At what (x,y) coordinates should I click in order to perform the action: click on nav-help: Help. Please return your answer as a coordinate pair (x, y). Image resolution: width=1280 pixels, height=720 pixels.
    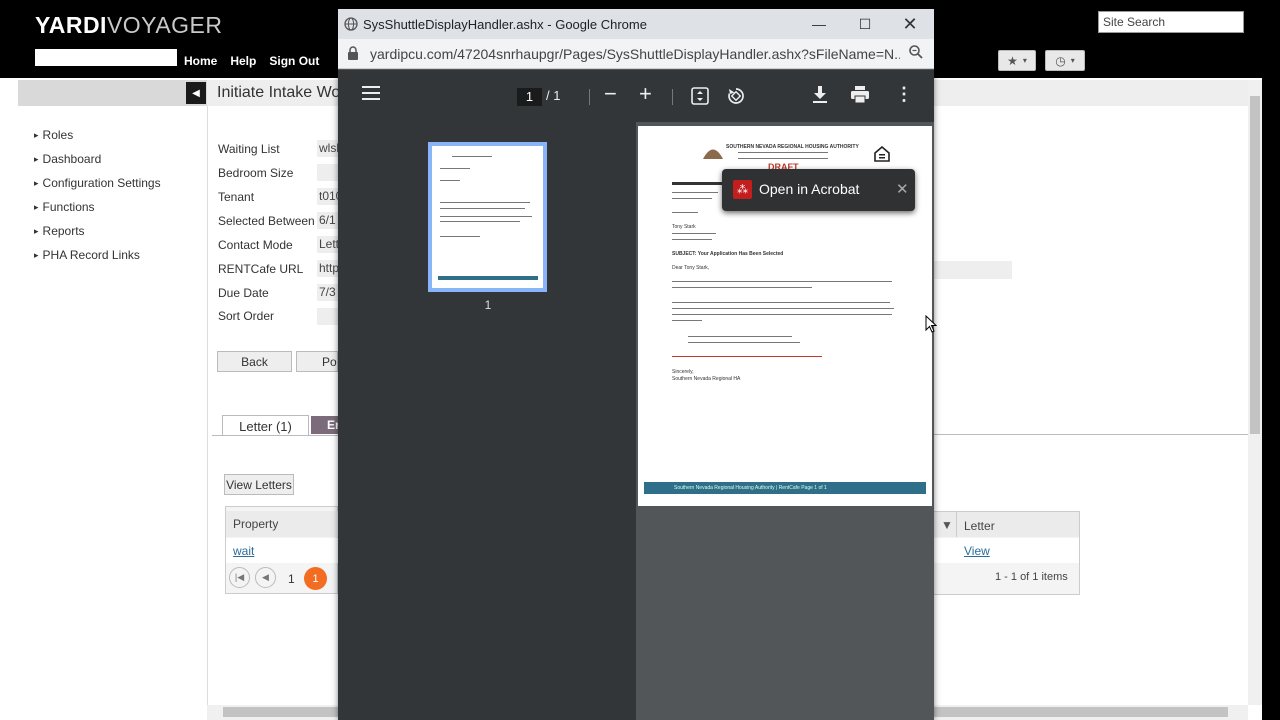
    Looking at the image, I should click on (243, 61).